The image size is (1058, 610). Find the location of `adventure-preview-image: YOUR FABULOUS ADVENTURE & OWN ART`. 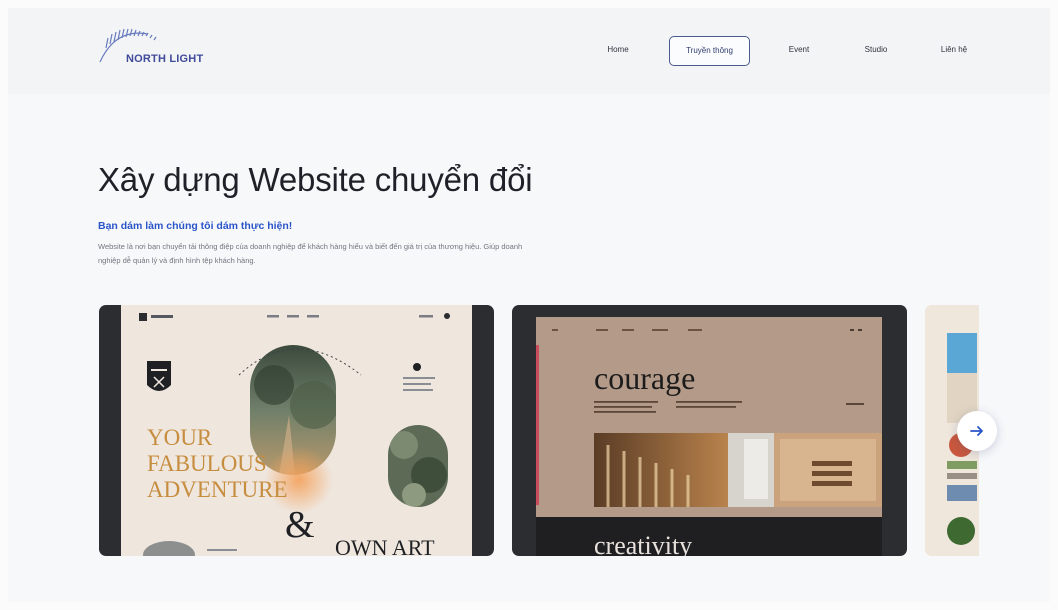

adventure-preview-image: YOUR FABULOUS ADVENTURE & OWN ART is located at coordinates (296, 430).